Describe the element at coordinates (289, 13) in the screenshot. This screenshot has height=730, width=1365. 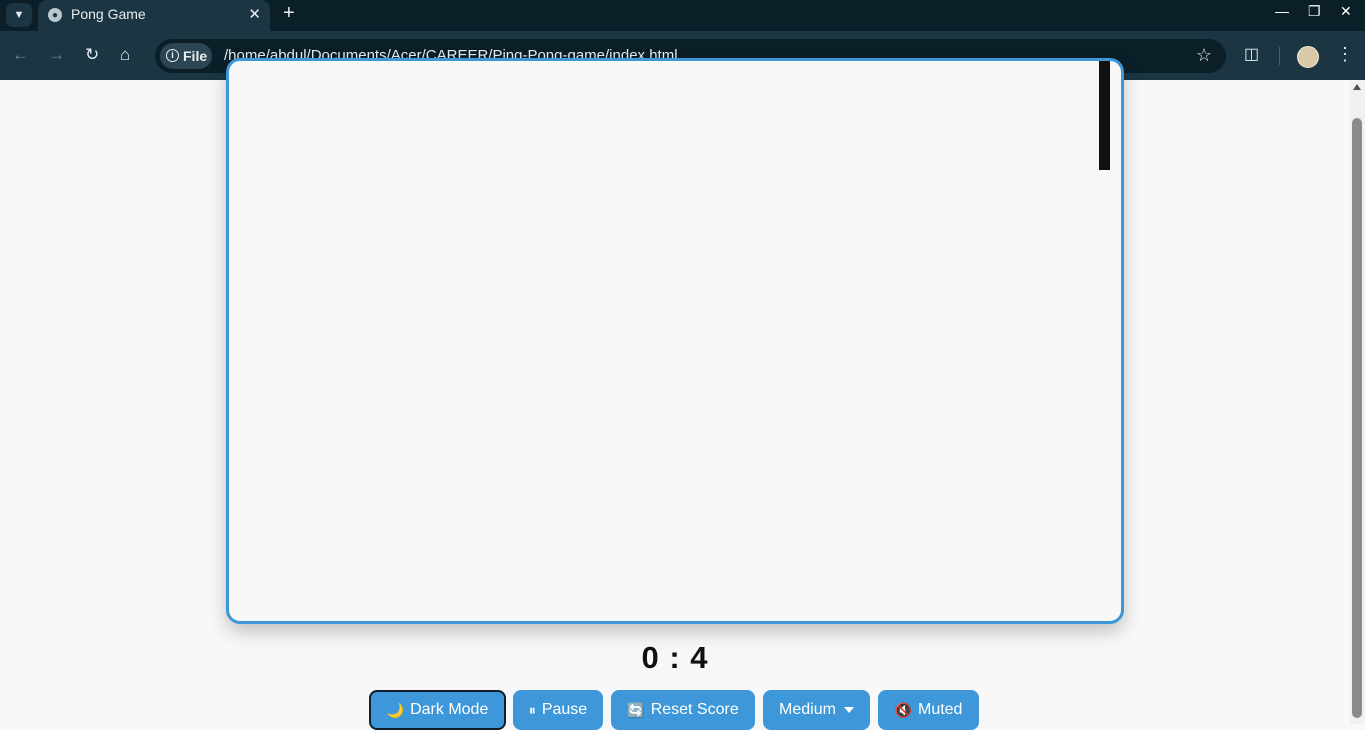
I see `new-tab-button: +` at that location.